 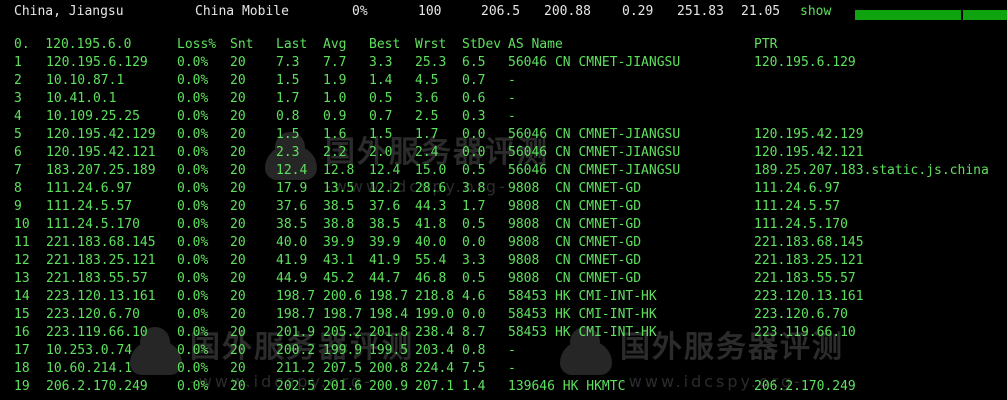 I want to click on hop-stdev: 0.0, so click(x=474, y=134).